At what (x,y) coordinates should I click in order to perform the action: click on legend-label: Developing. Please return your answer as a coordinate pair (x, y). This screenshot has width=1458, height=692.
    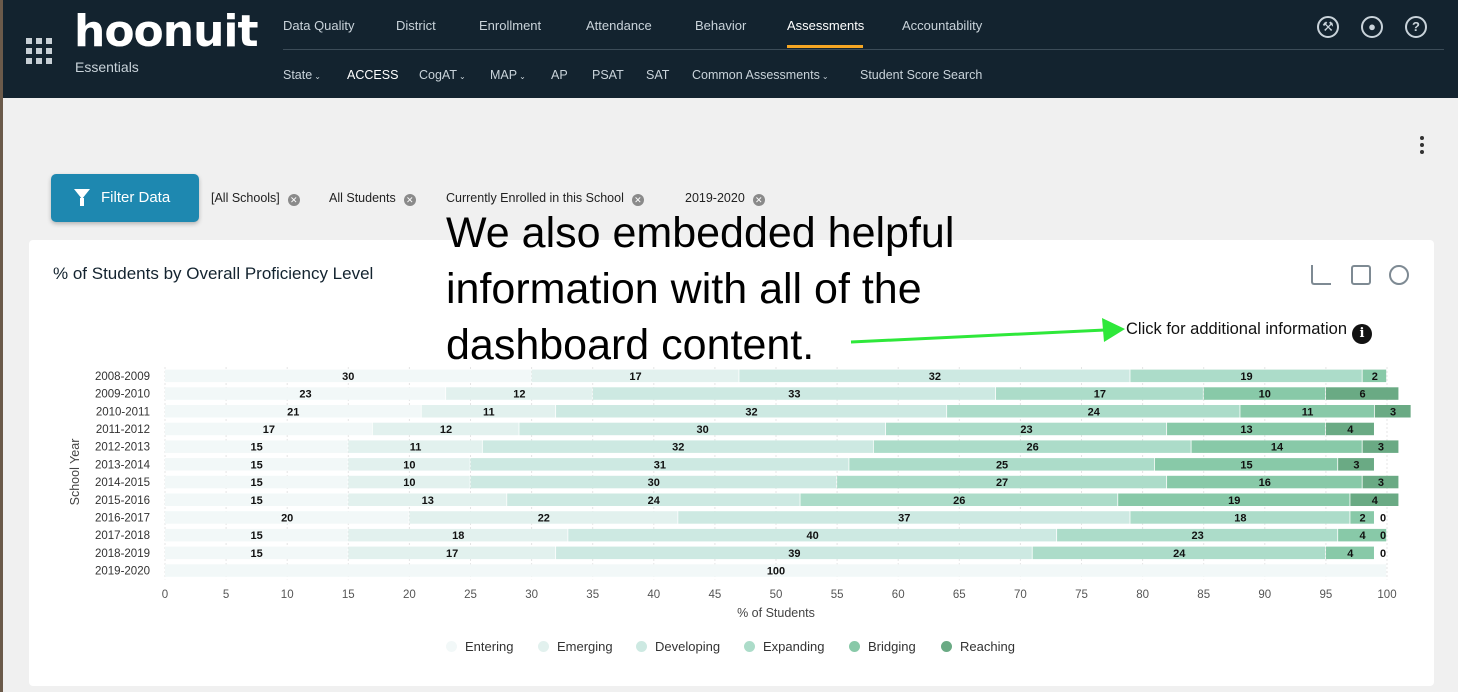
    Looking at the image, I should click on (688, 646).